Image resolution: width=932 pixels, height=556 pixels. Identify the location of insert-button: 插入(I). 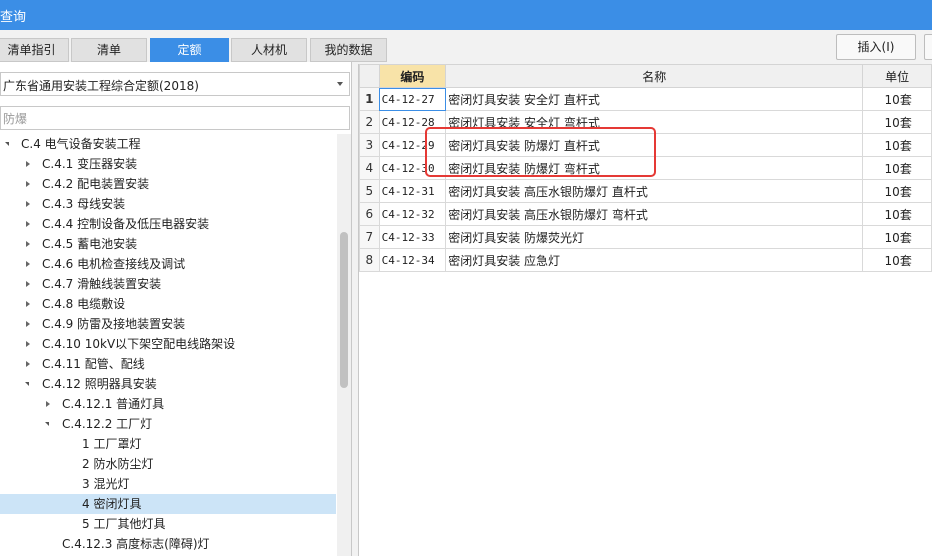
(876, 47).